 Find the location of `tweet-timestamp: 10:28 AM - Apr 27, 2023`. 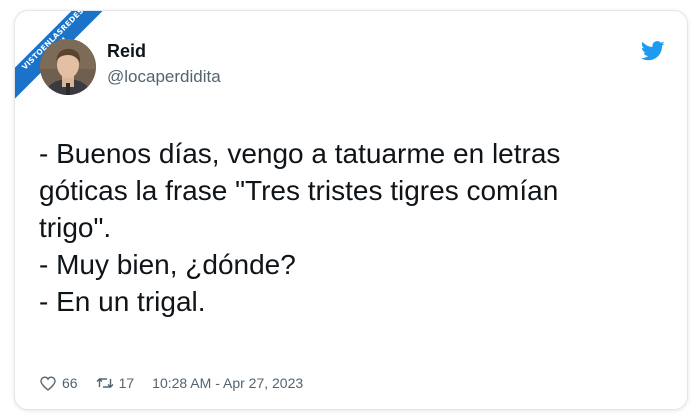

tweet-timestamp: 10:28 AM - Apr 27, 2023 is located at coordinates (227, 383).